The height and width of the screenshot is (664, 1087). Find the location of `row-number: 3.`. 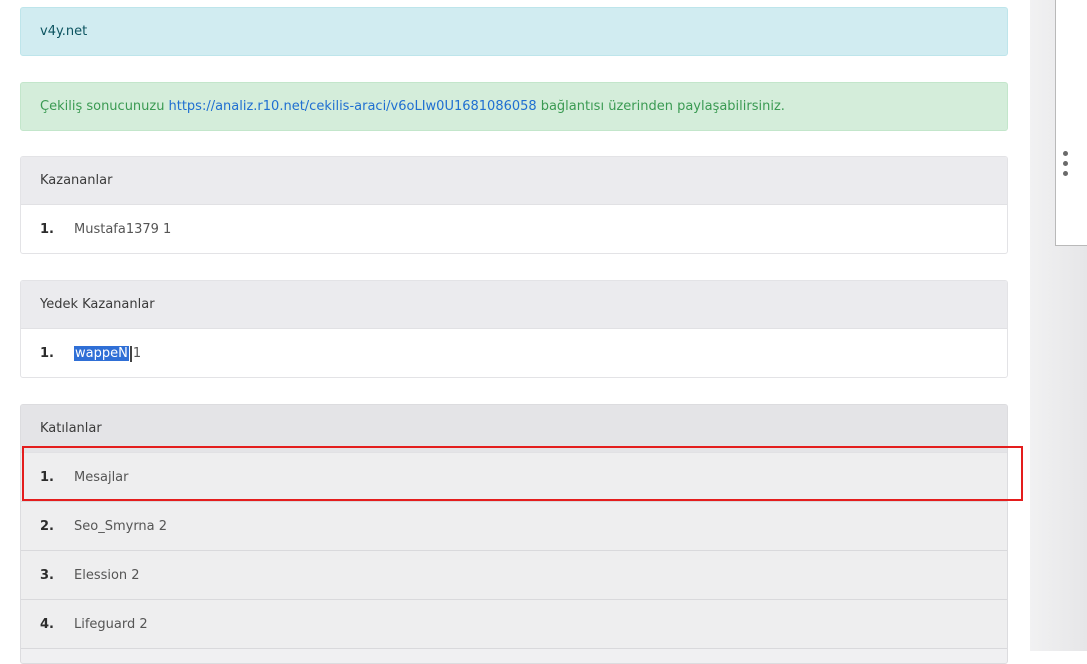

row-number: 3. is located at coordinates (47, 575).